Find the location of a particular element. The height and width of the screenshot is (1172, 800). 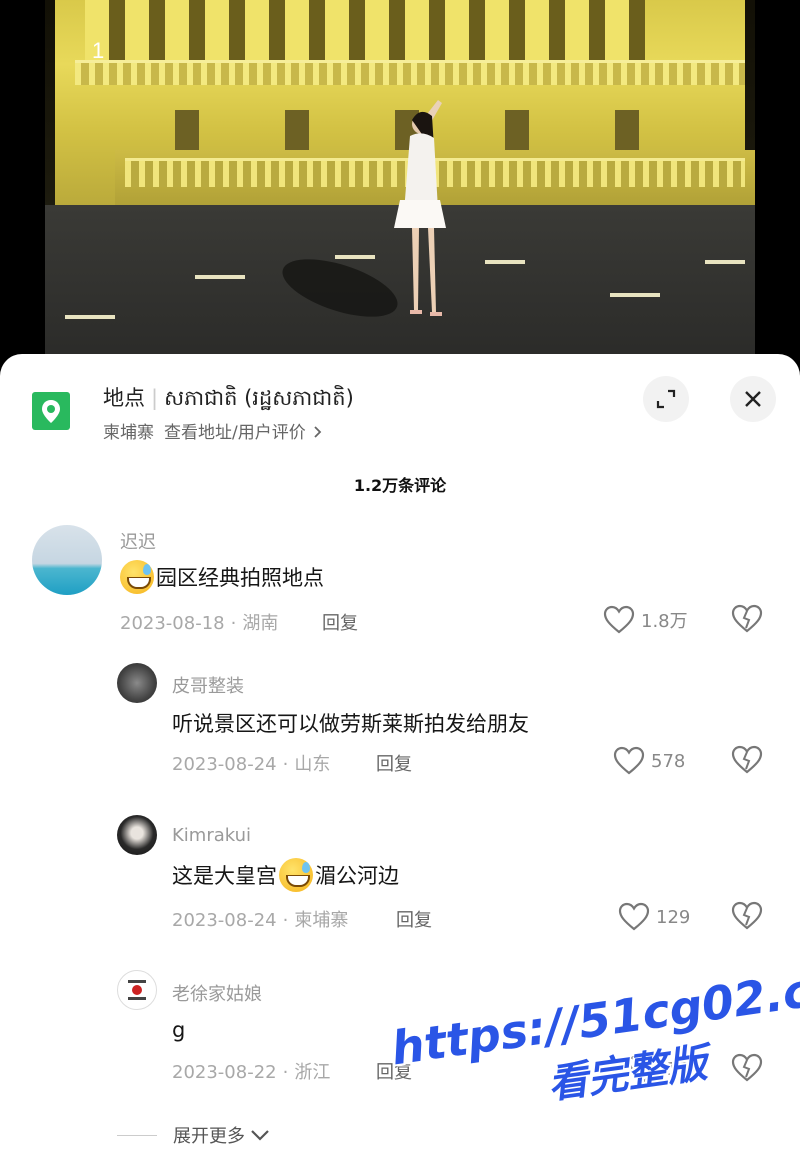

comment-region: 湖南 is located at coordinates (260, 623).